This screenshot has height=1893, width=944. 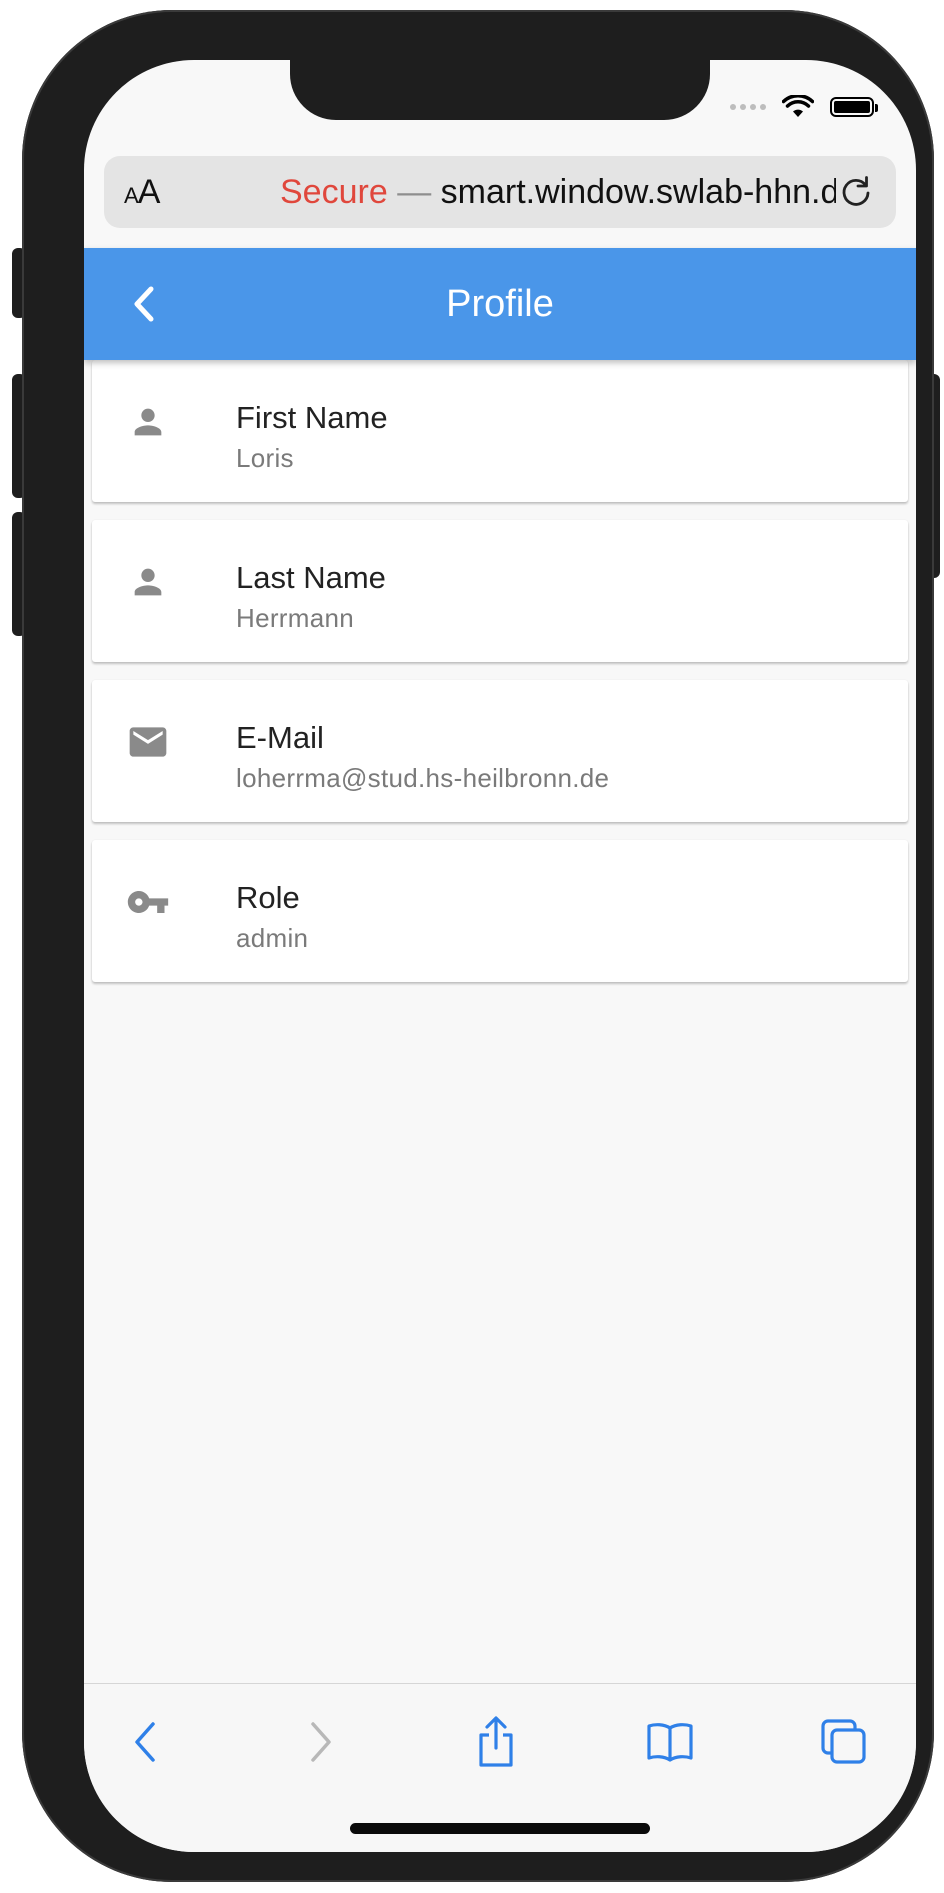 I want to click on share-button, so click(x=496, y=1742).